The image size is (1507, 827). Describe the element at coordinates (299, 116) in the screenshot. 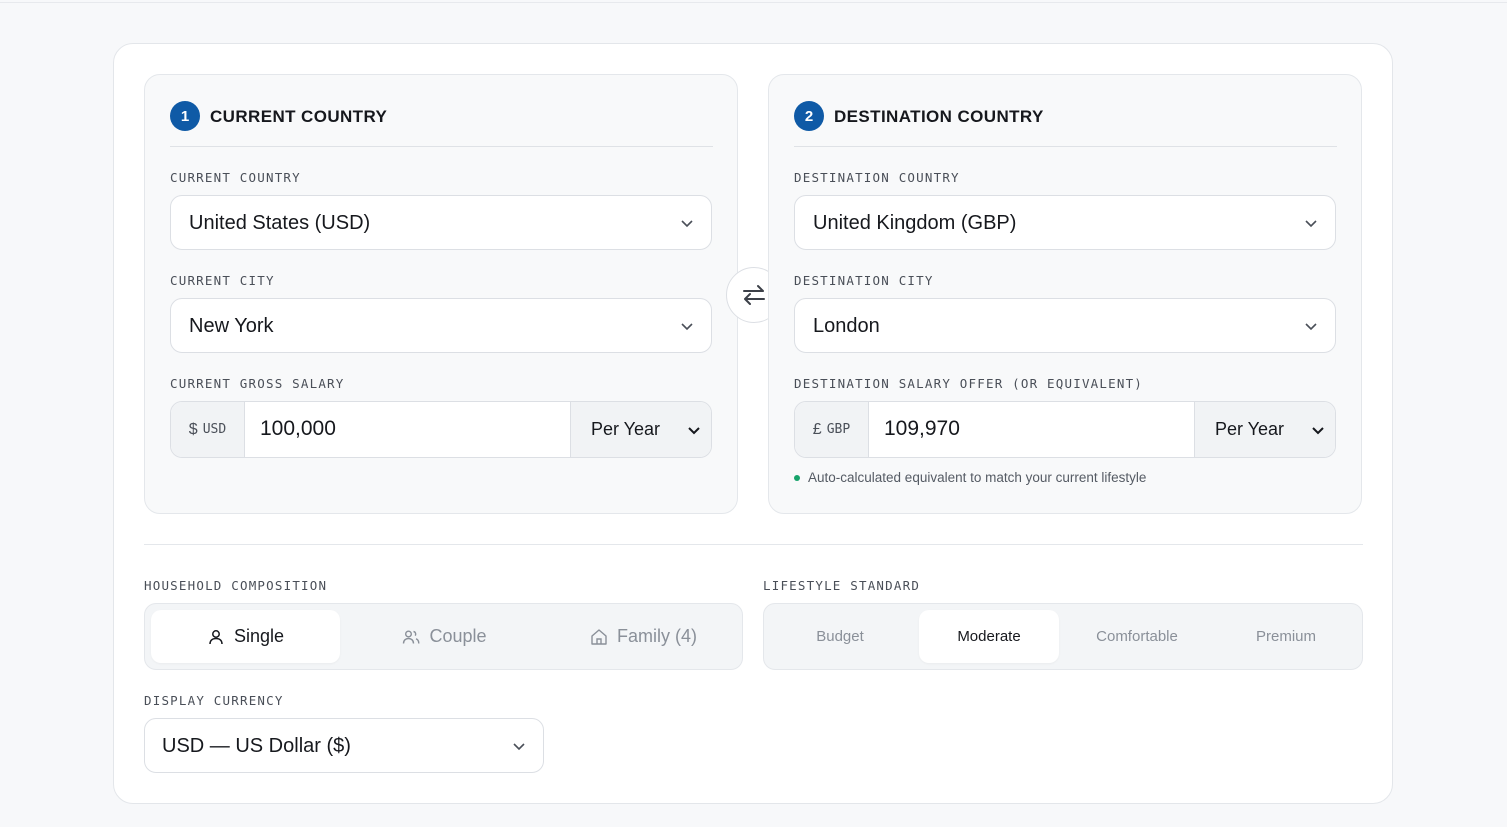

I see `panel-title: CURRENT COUNTRY` at that location.